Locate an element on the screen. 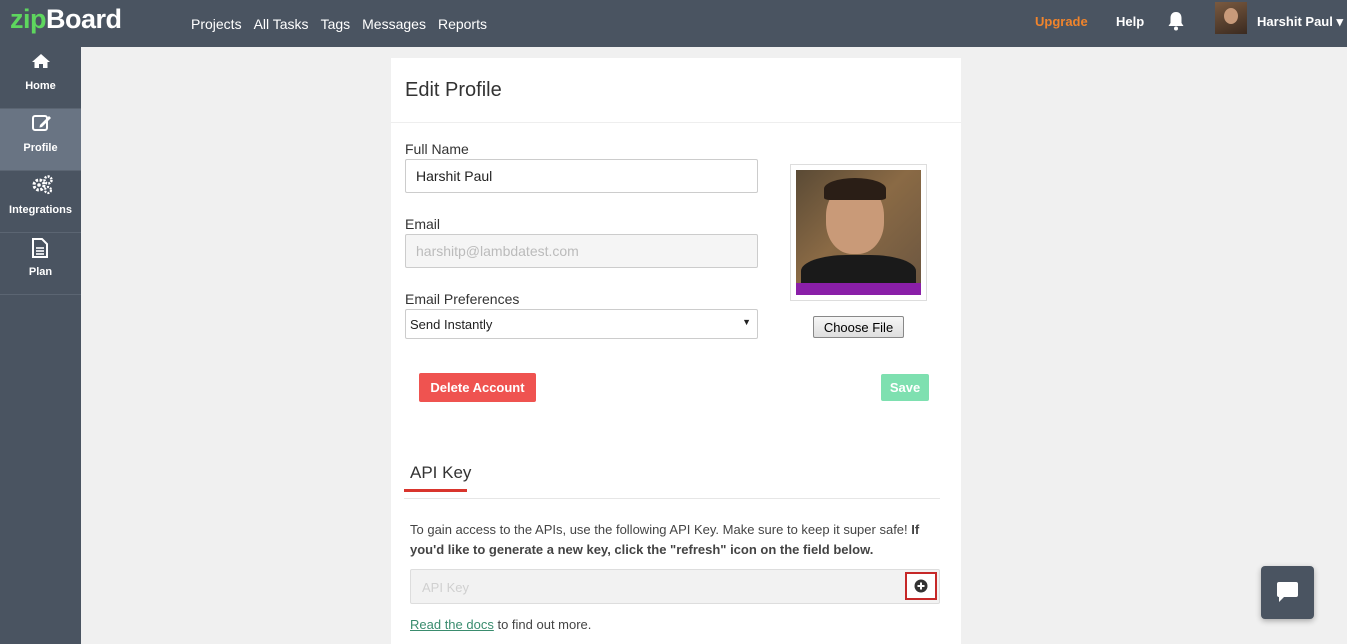 Image resolution: width=1347 pixels, height=644 pixels. sidebar-item-plan: Plan is located at coordinates (40, 264).